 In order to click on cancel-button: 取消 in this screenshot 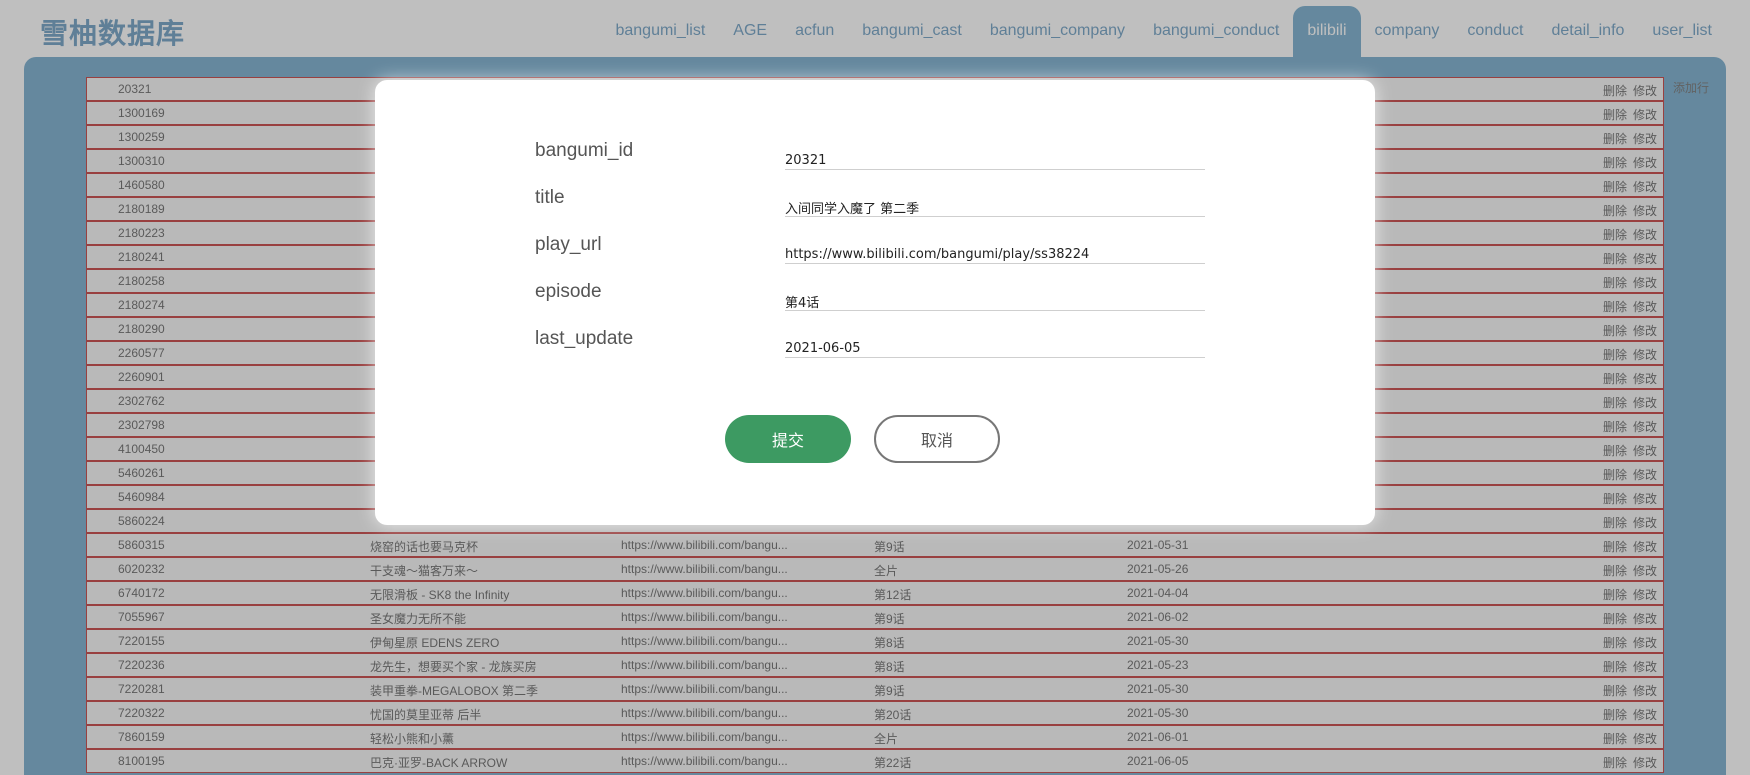, I will do `click(937, 439)`.